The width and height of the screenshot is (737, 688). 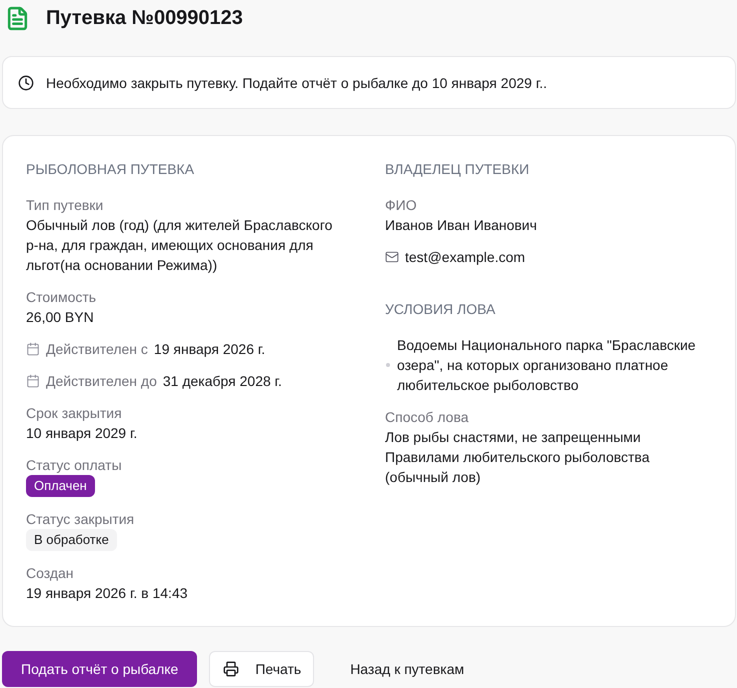 I want to click on back-link: Назад к путевкам, so click(x=407, y=669).